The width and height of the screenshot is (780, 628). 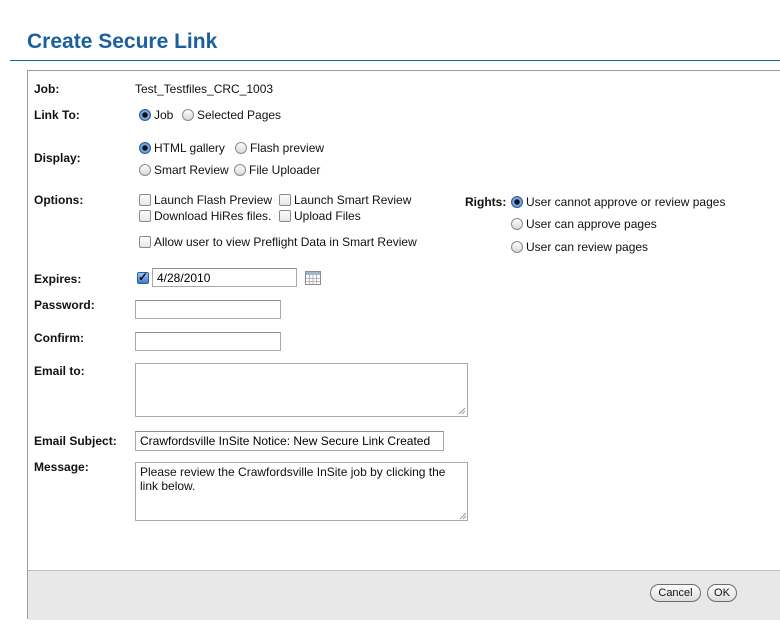 What do you see at coordinates (145, 148) in the screenshot?
I see `display-html-gallery-radio` at bounding box center [145, 148].